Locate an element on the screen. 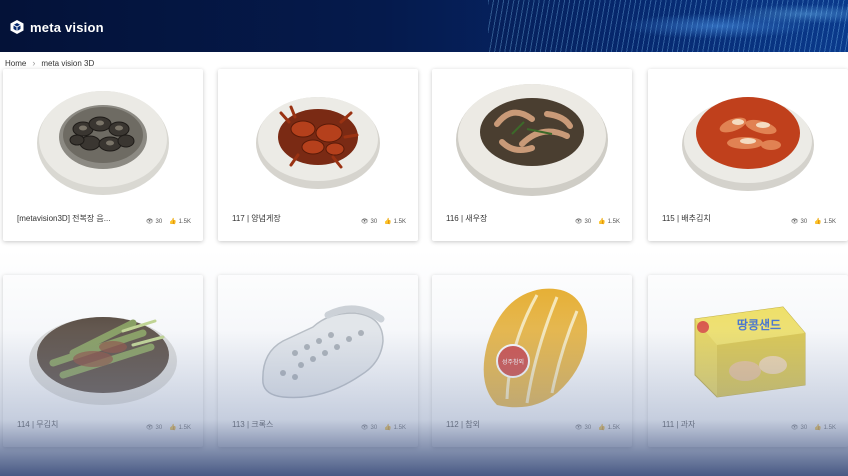 The width and height of the screenshot is (848, 476). model-card: 113 | 크록스 👁 30 👍 1.5K is located at coordinates (318, 361).